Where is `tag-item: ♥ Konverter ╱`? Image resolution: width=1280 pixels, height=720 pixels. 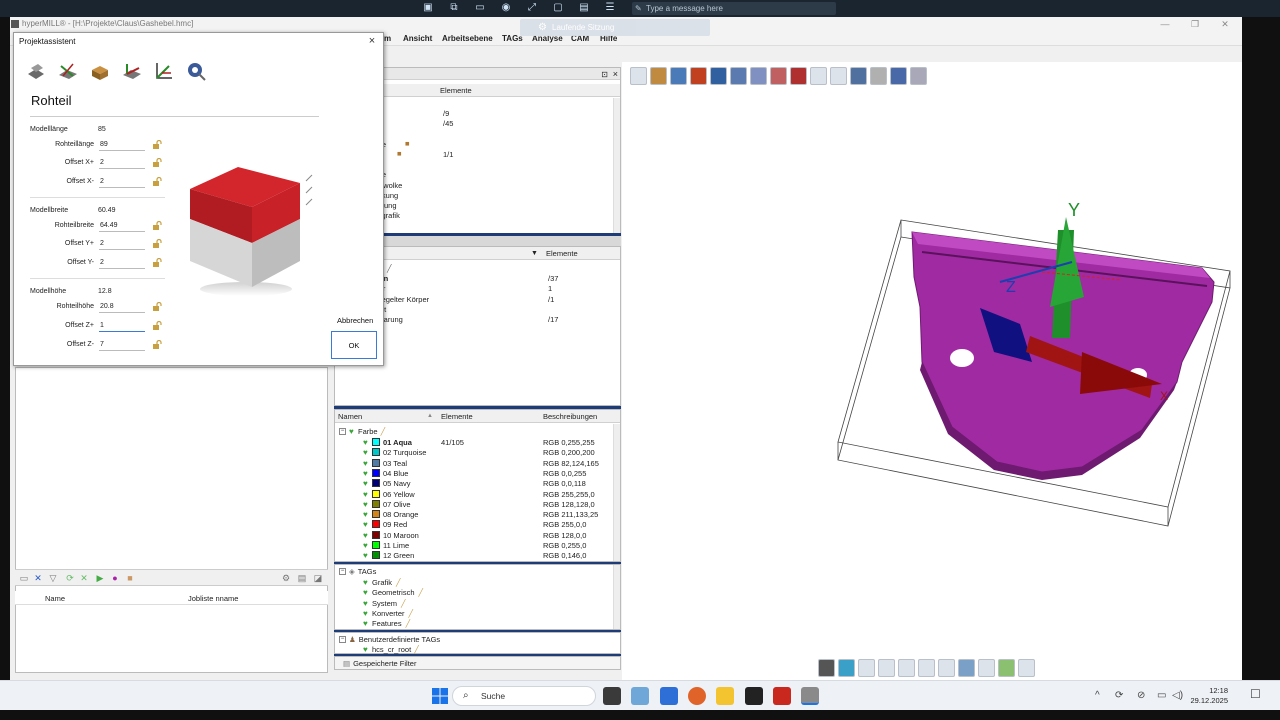
tag-item: ♥ Konverter ╱ is located at coordinates (388, 613).